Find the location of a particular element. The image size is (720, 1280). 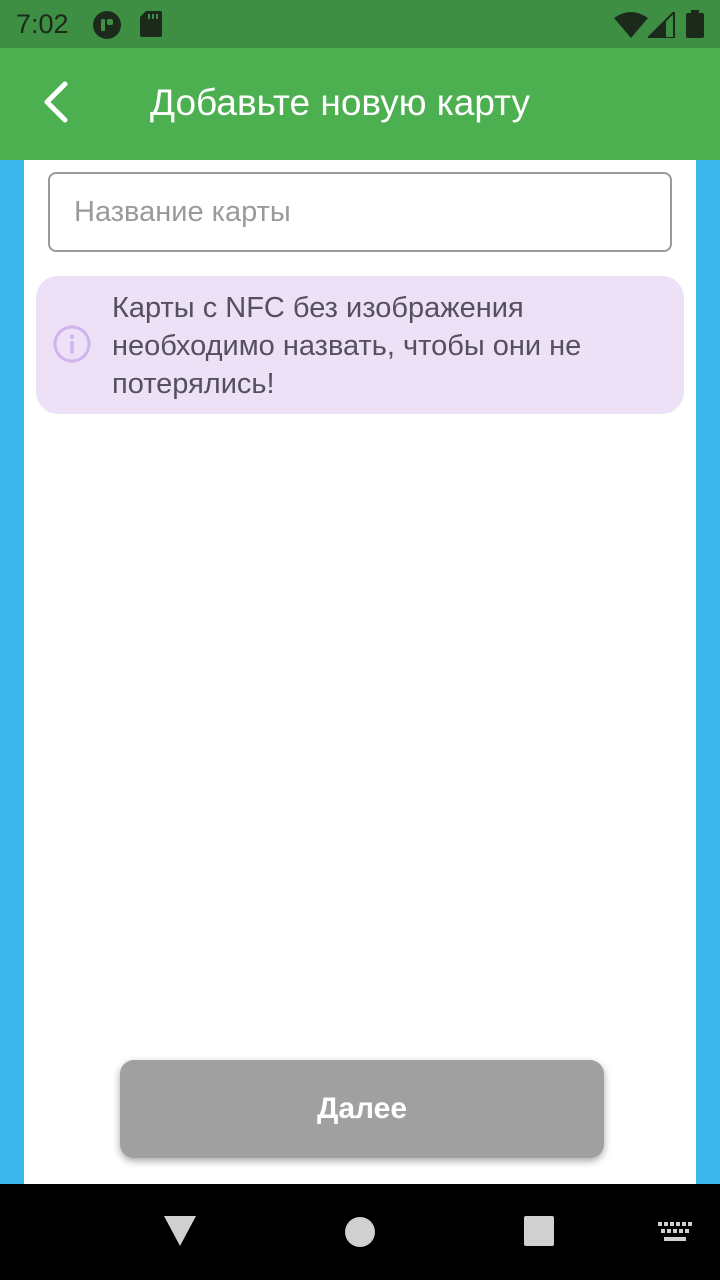

back-button is located at coordinates (56, 104).